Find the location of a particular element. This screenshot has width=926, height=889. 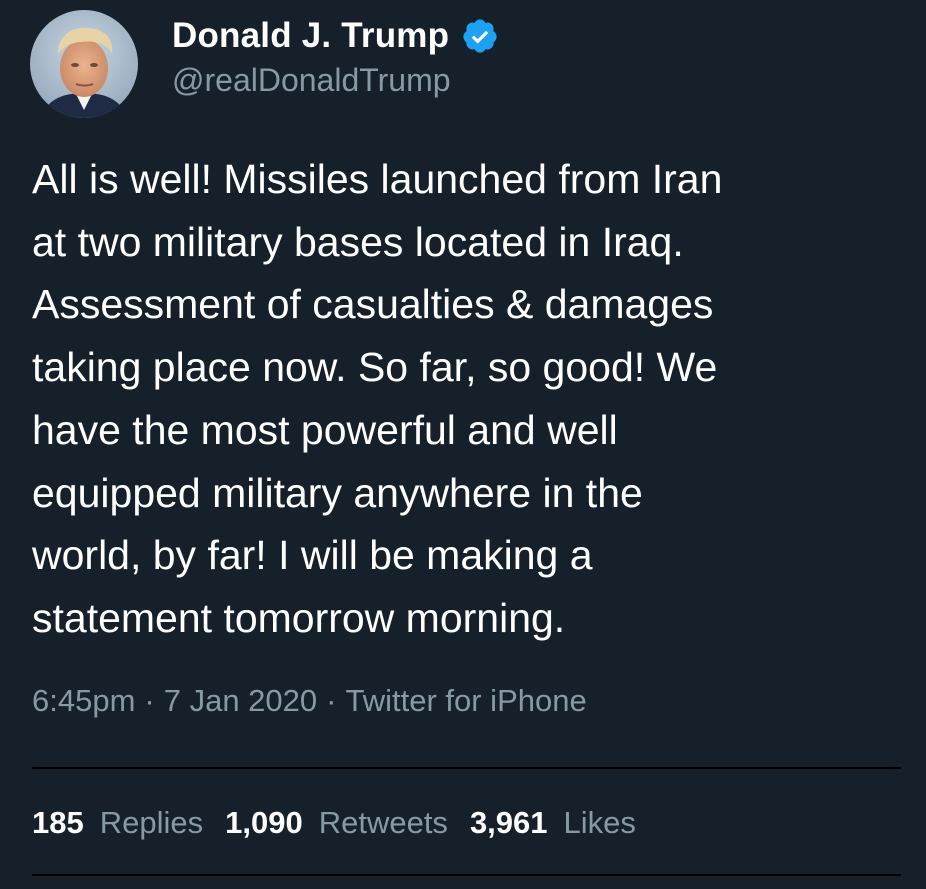

tweet-text-line: have the most powerful and well is located at coordinates (325, 429).